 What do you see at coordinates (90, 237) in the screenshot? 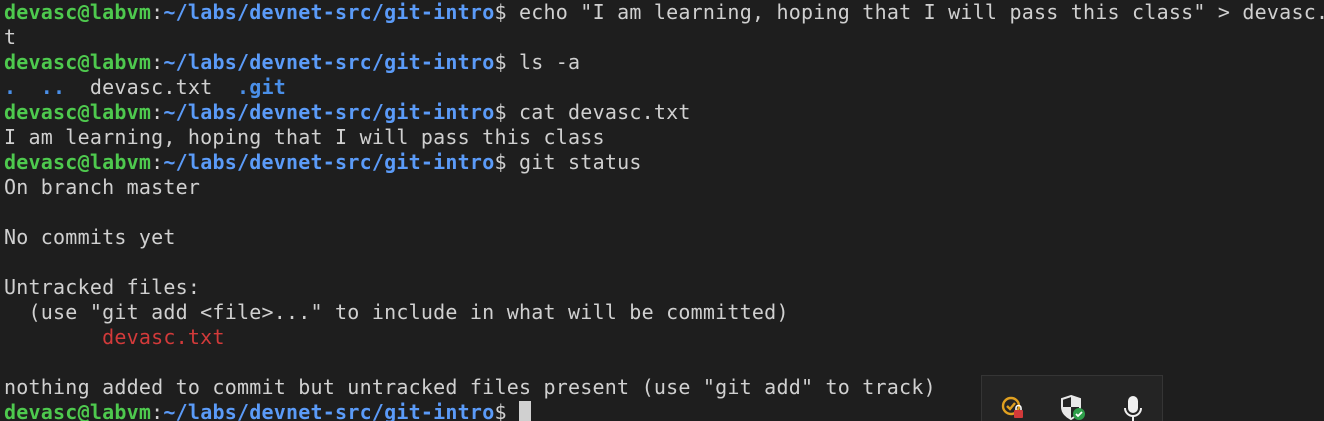
I see `output-text: No commits yet` at bounding box center [90, 237].